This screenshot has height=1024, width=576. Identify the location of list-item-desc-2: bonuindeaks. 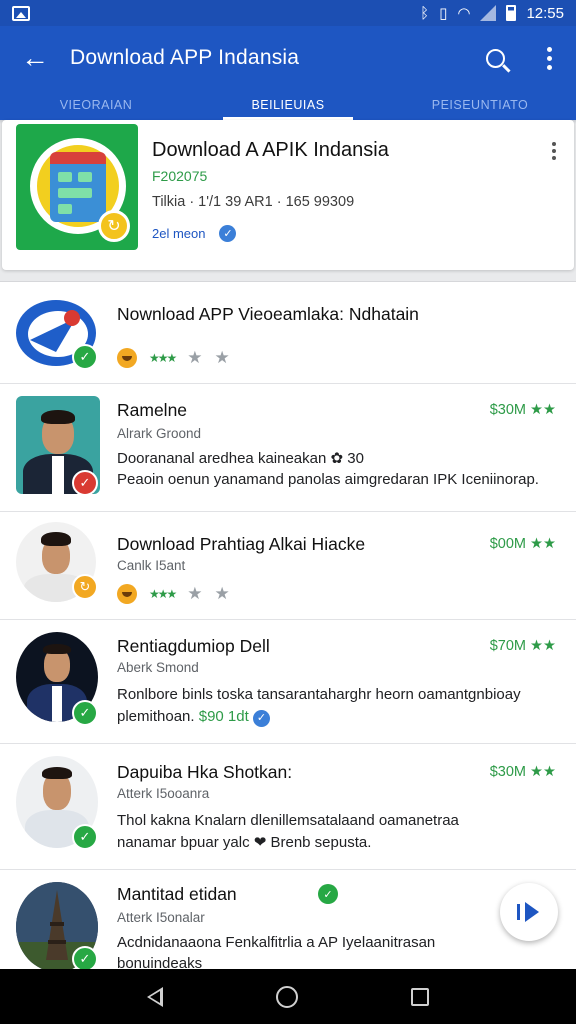
(160, 962).